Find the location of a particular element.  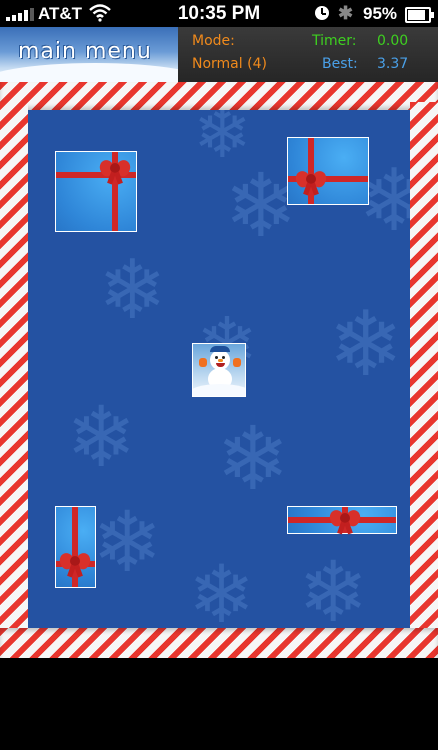

main-menu-button: main menu is located at coordinates (89, 54).